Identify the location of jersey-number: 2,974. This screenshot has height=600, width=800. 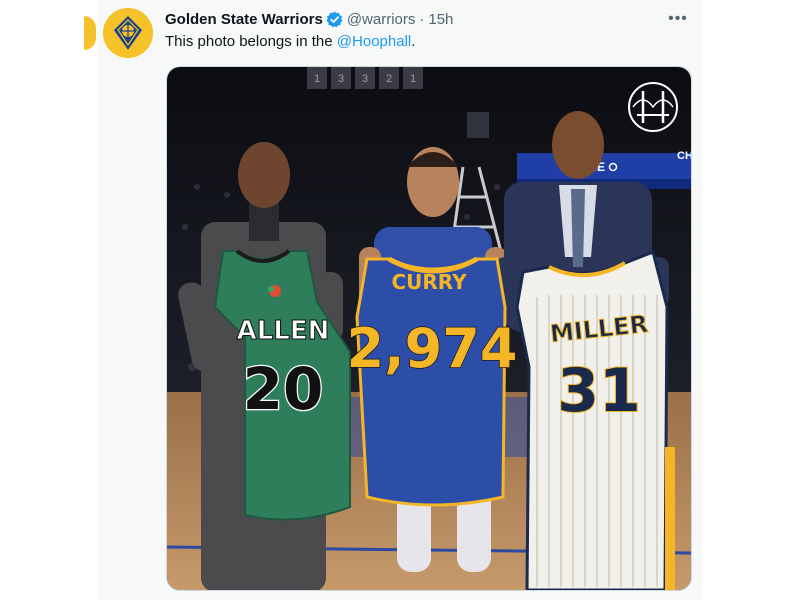
(432, 348).